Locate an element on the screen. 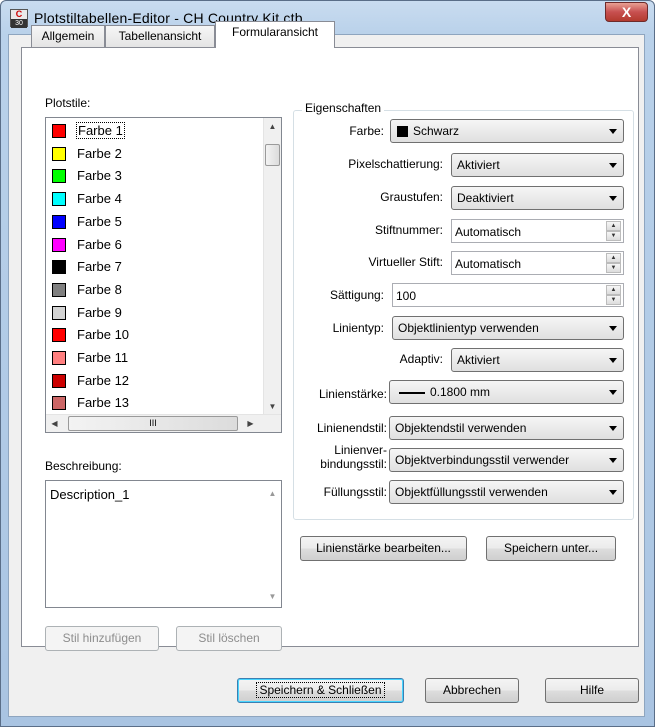 The width and height of the screenshot is (655, 727). linientyp-label: Linientyp: is located at coordinates (358, 328).